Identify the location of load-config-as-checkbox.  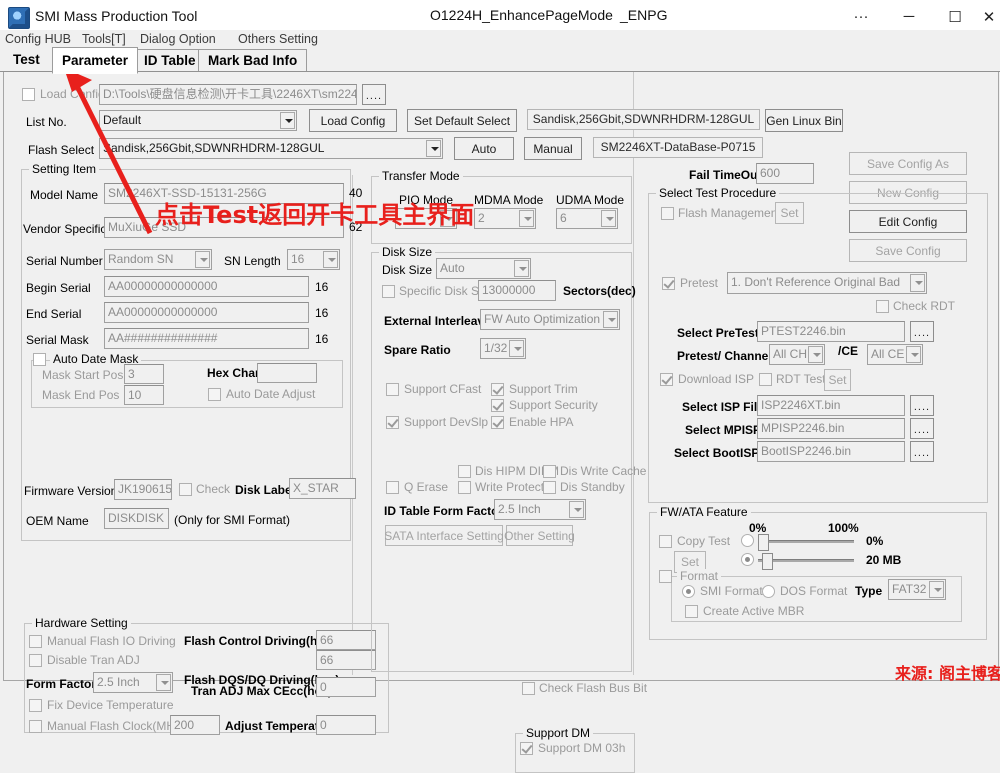
(28, 94).